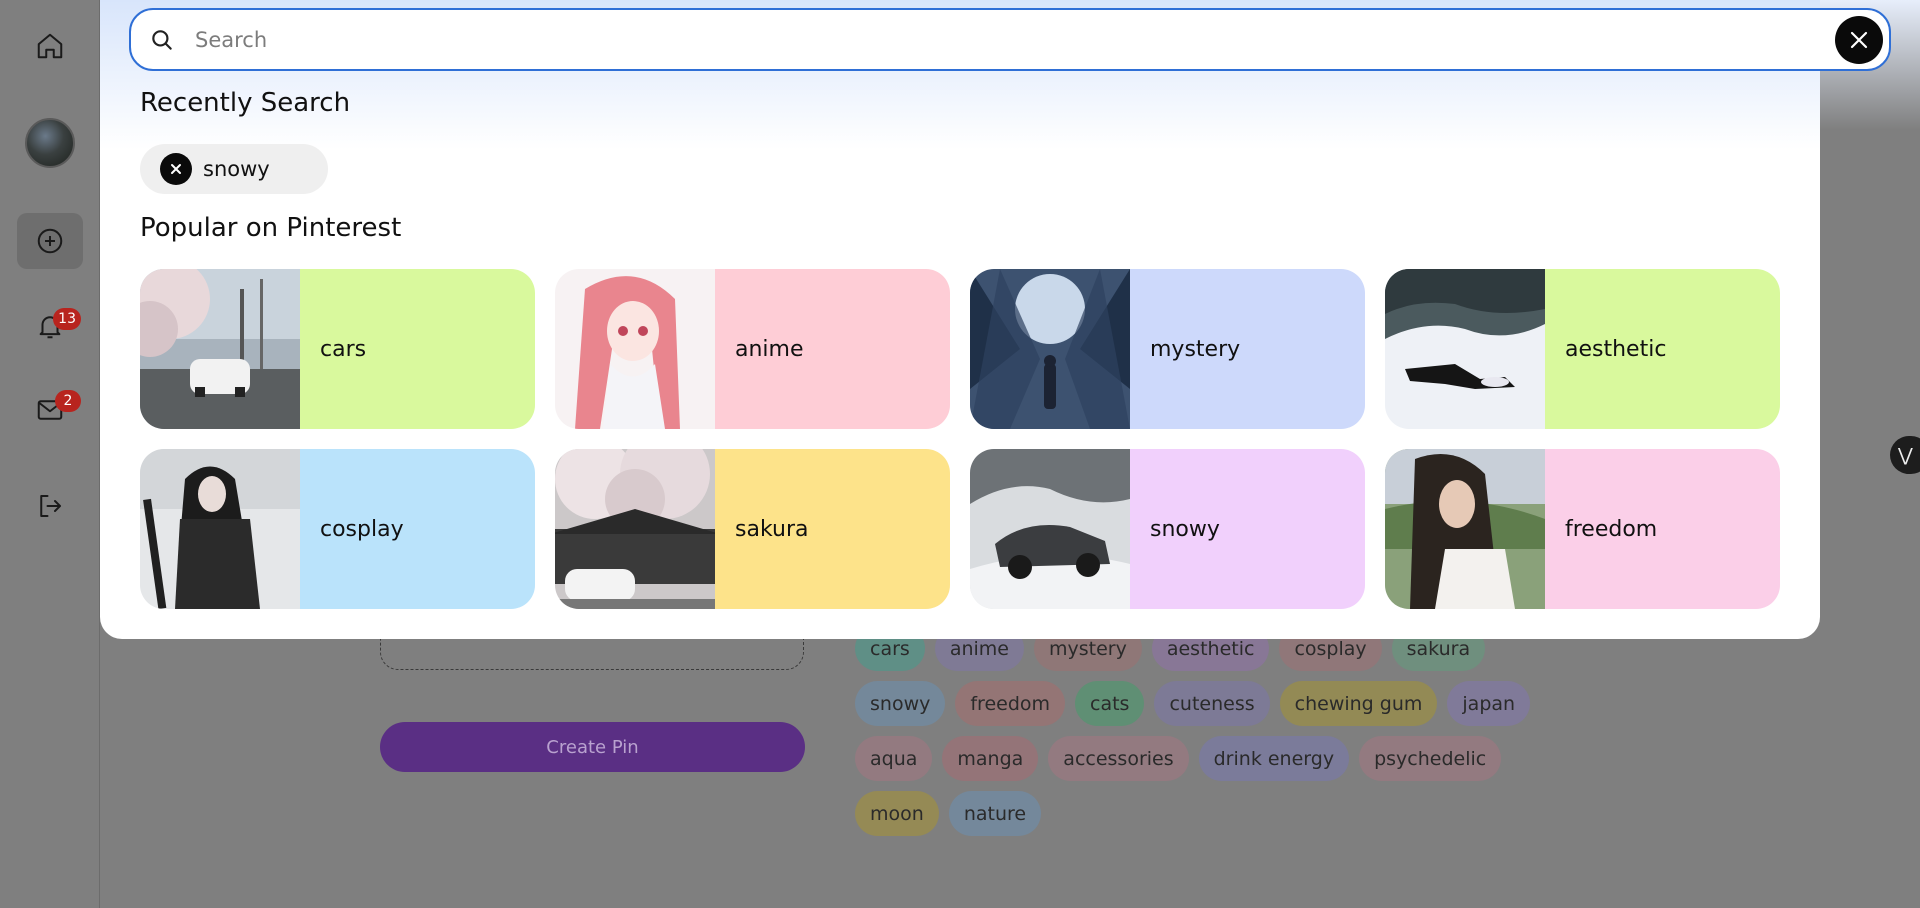 The image size is (1920, 908). I want to click on popular-card-mystery: mystery, so click(1167, 349).